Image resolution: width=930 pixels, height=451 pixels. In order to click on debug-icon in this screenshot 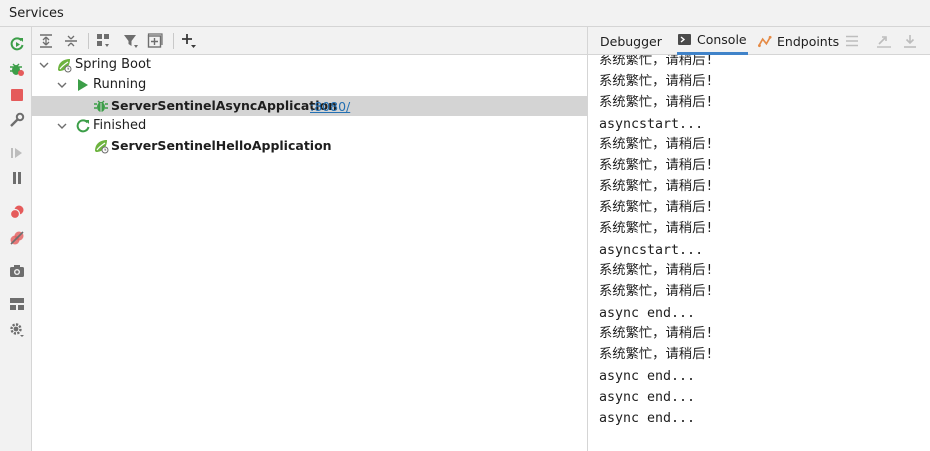, I will do `click(16, 68)`.